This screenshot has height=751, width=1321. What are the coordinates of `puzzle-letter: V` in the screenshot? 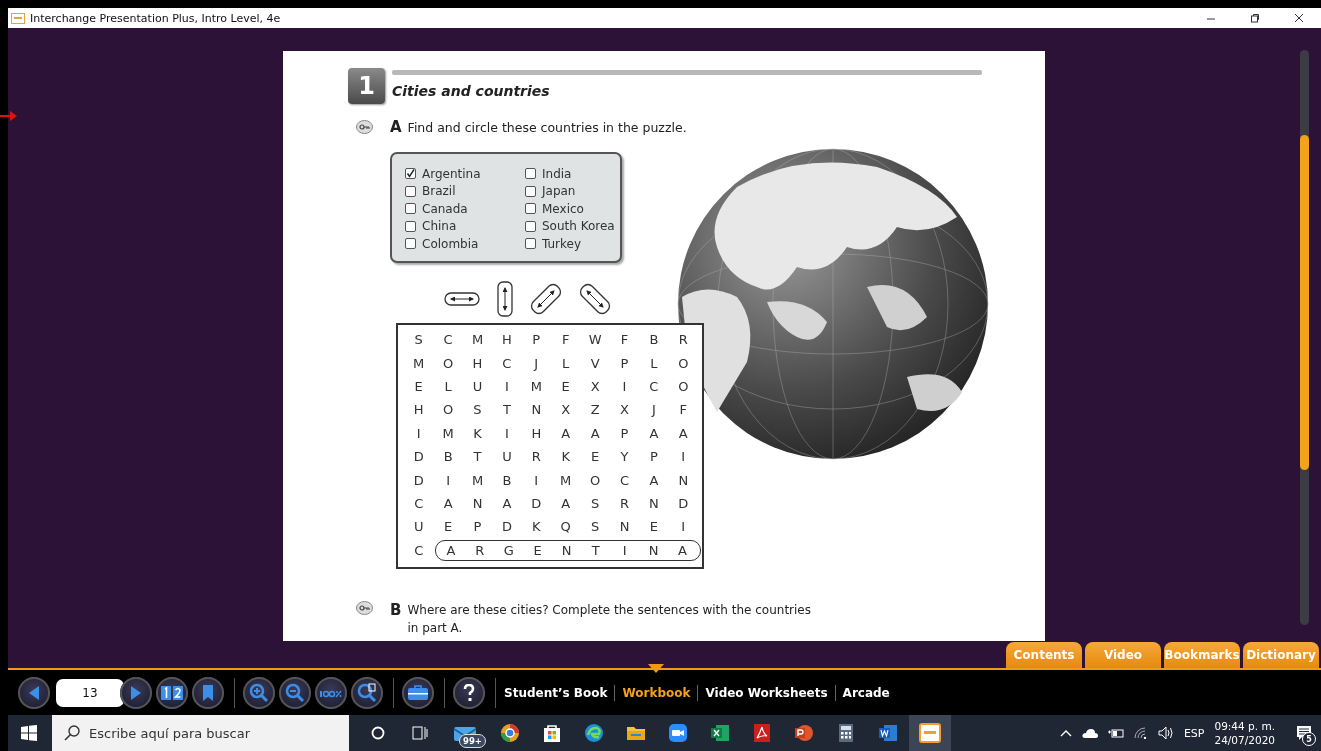 It's located at (595, 363).